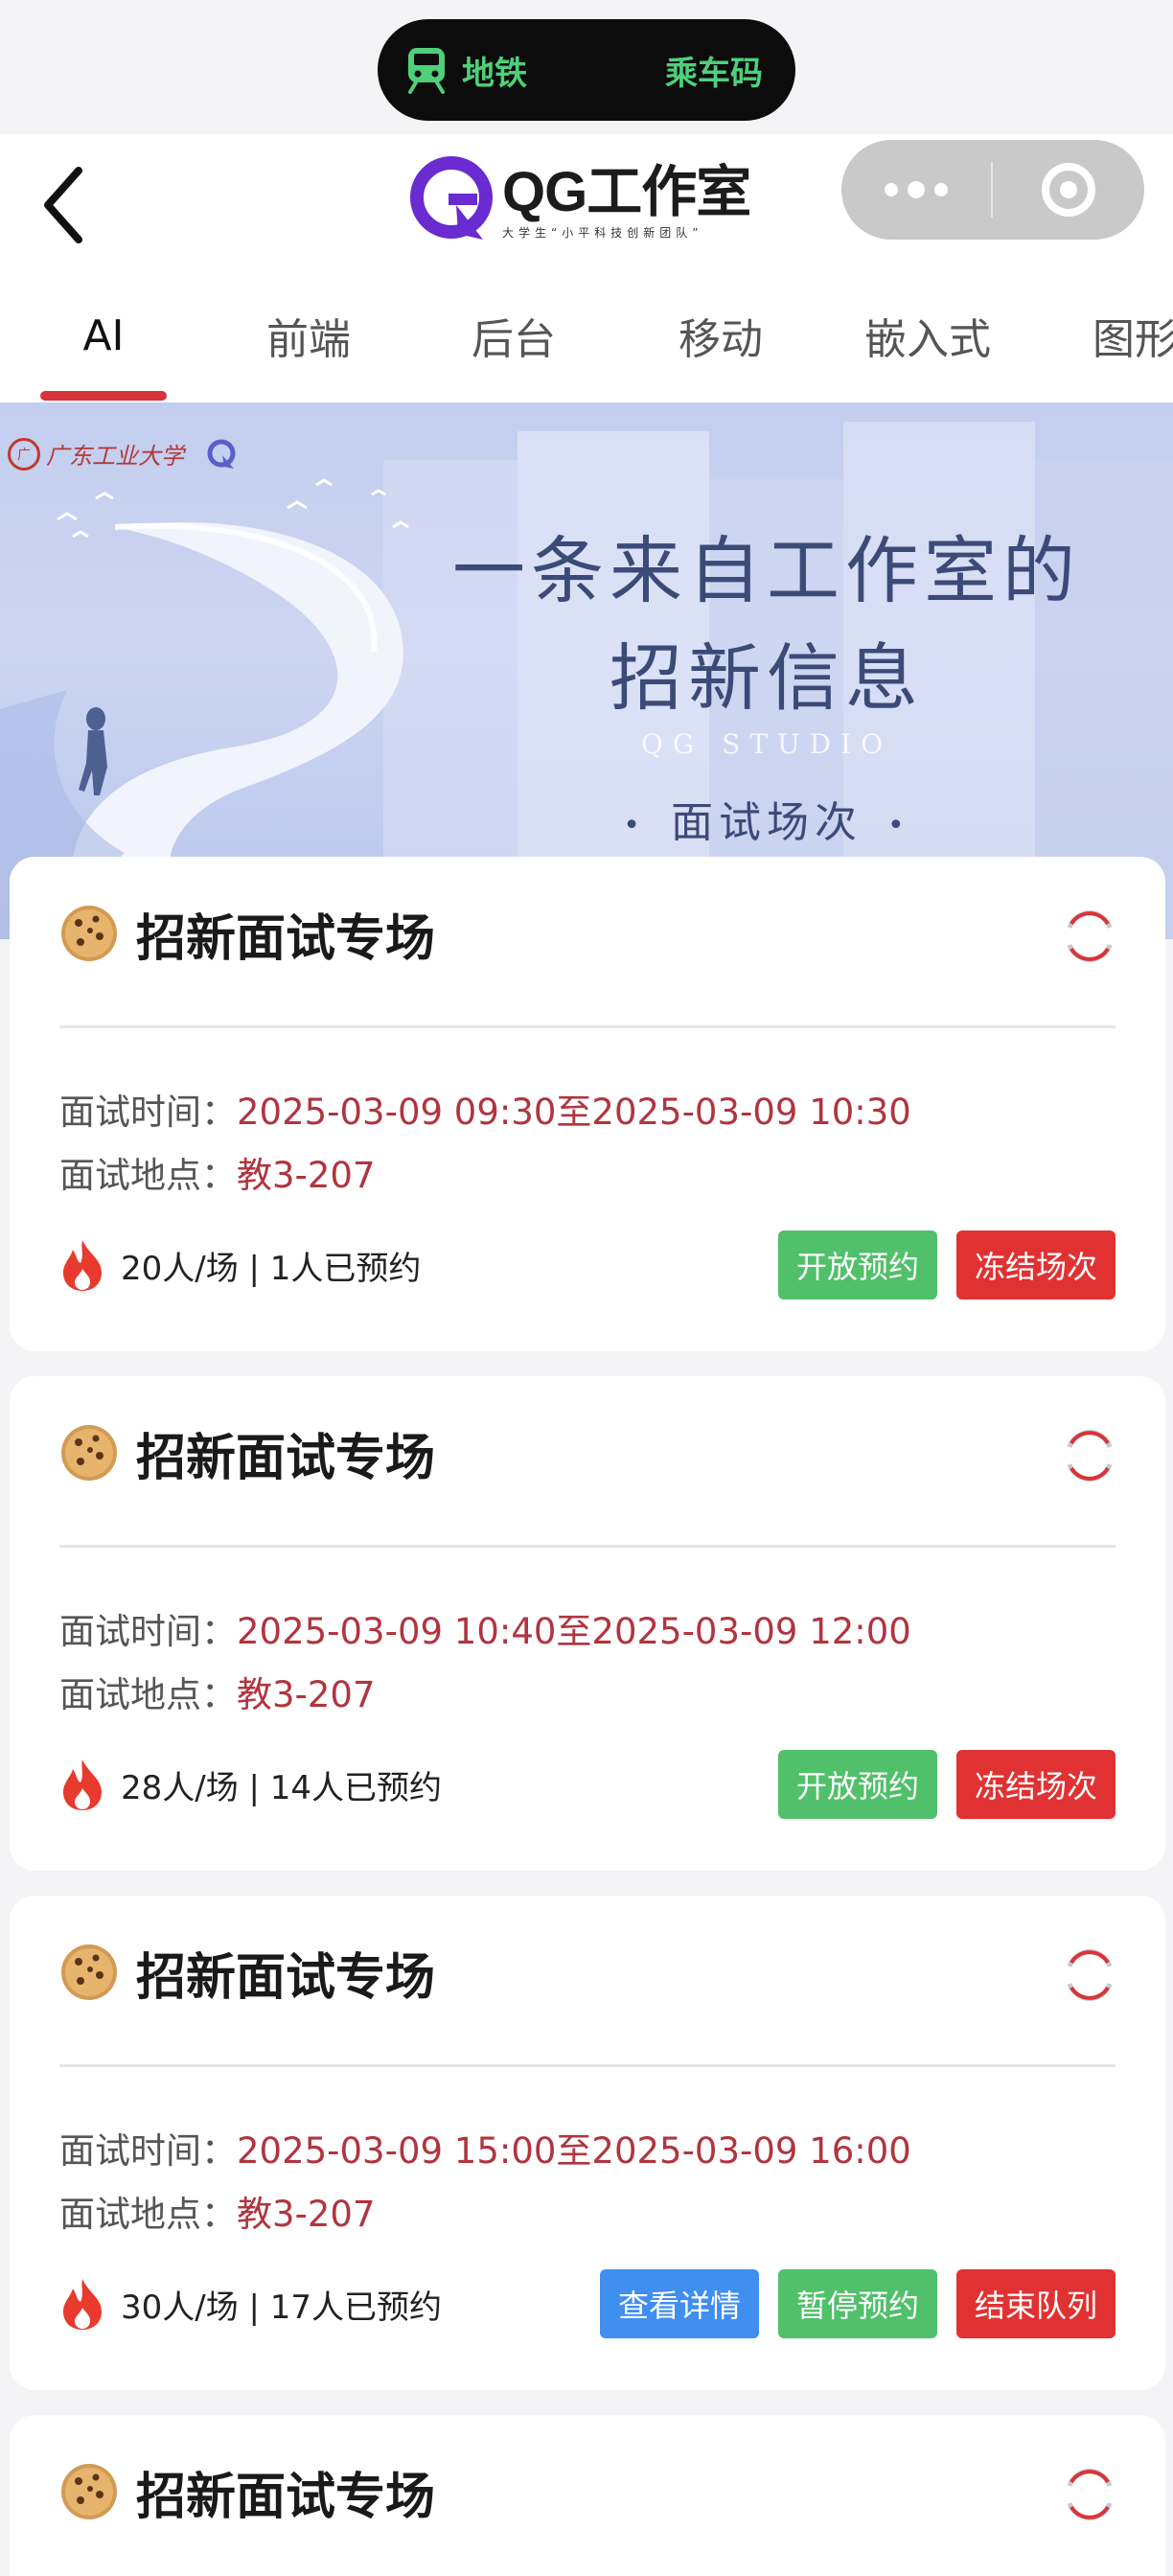  I want to click on logo-title: QG工作室, so click(626, 191).